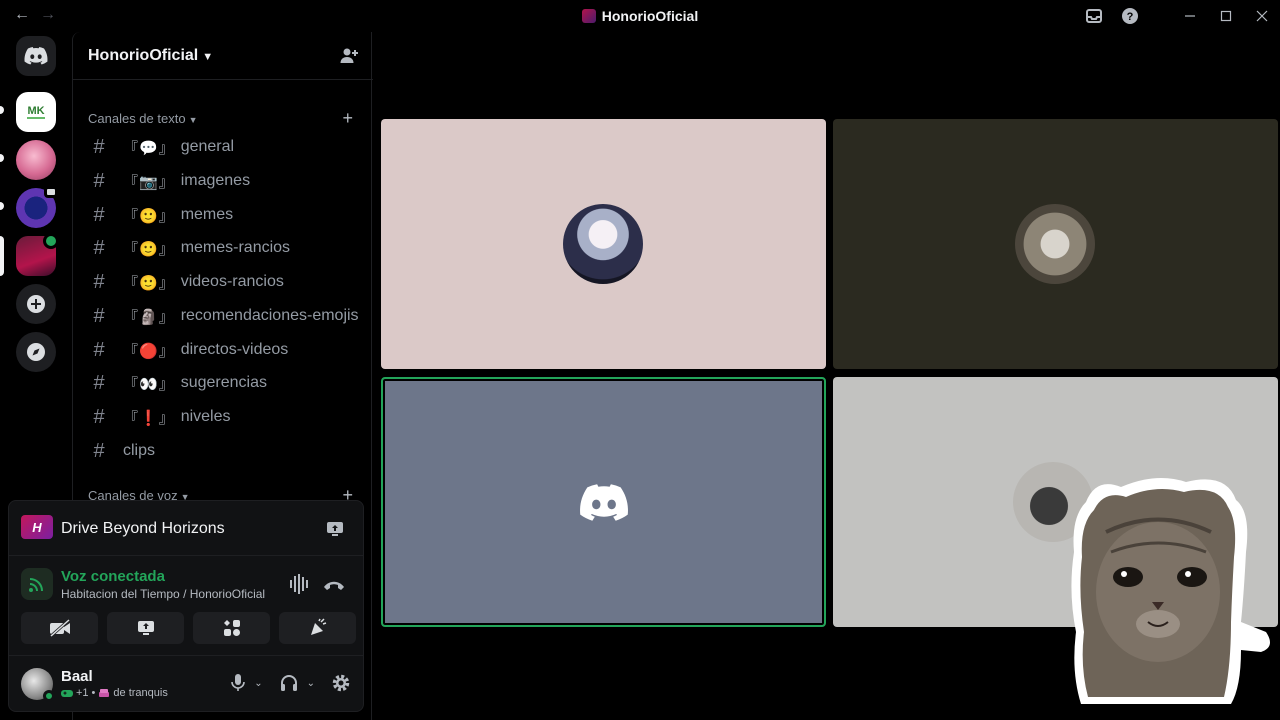  I want to click on channel-name: memes-rancios, so click(235, 247).